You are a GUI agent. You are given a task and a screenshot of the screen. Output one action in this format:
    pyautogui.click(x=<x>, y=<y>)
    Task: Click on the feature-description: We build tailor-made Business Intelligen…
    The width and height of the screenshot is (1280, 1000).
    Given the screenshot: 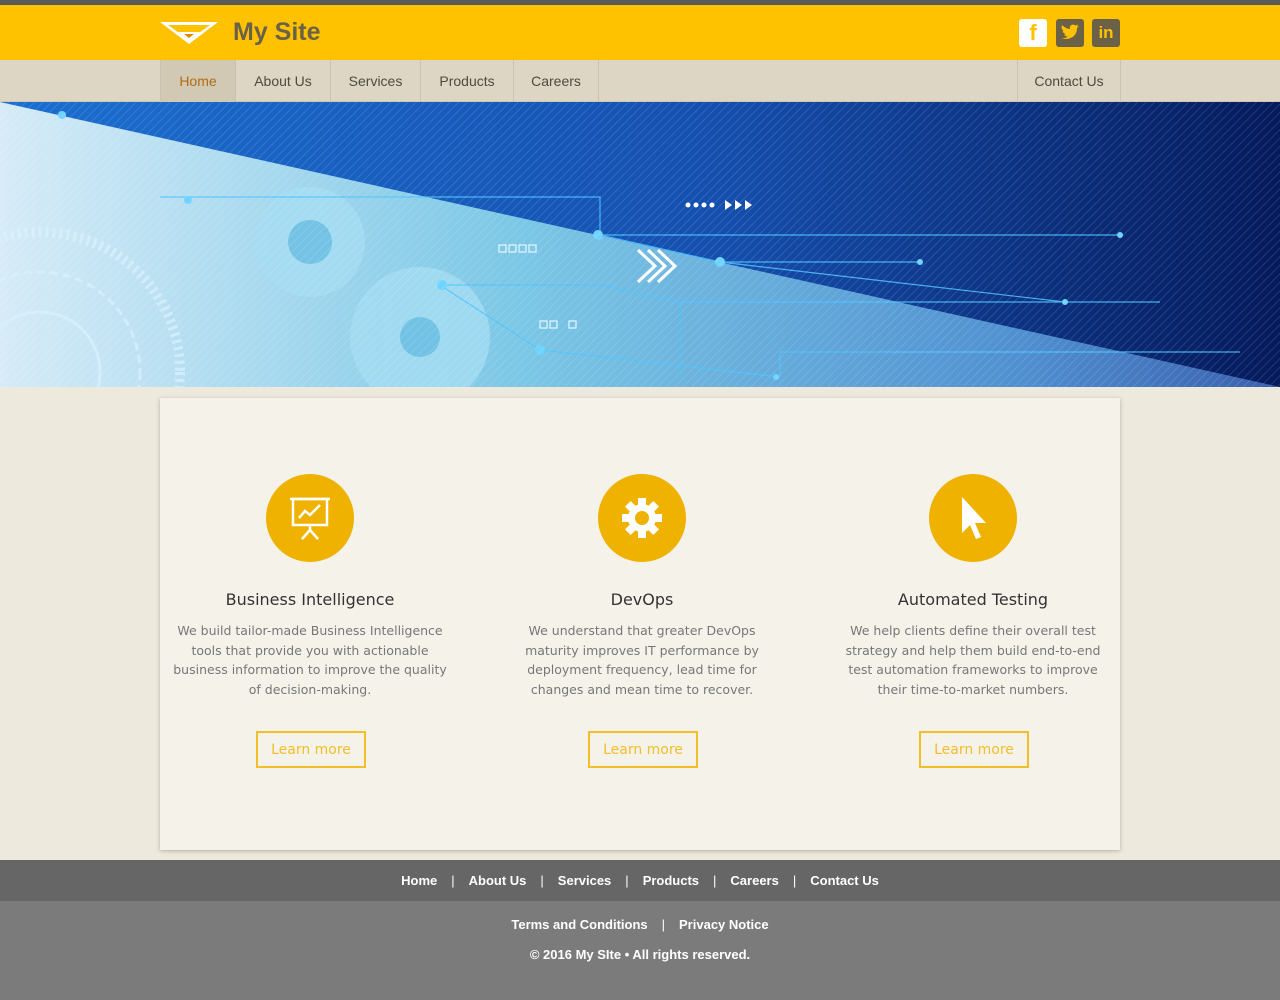 What is the action you would take?
    pyautogui.click(x=310, y=660)
    